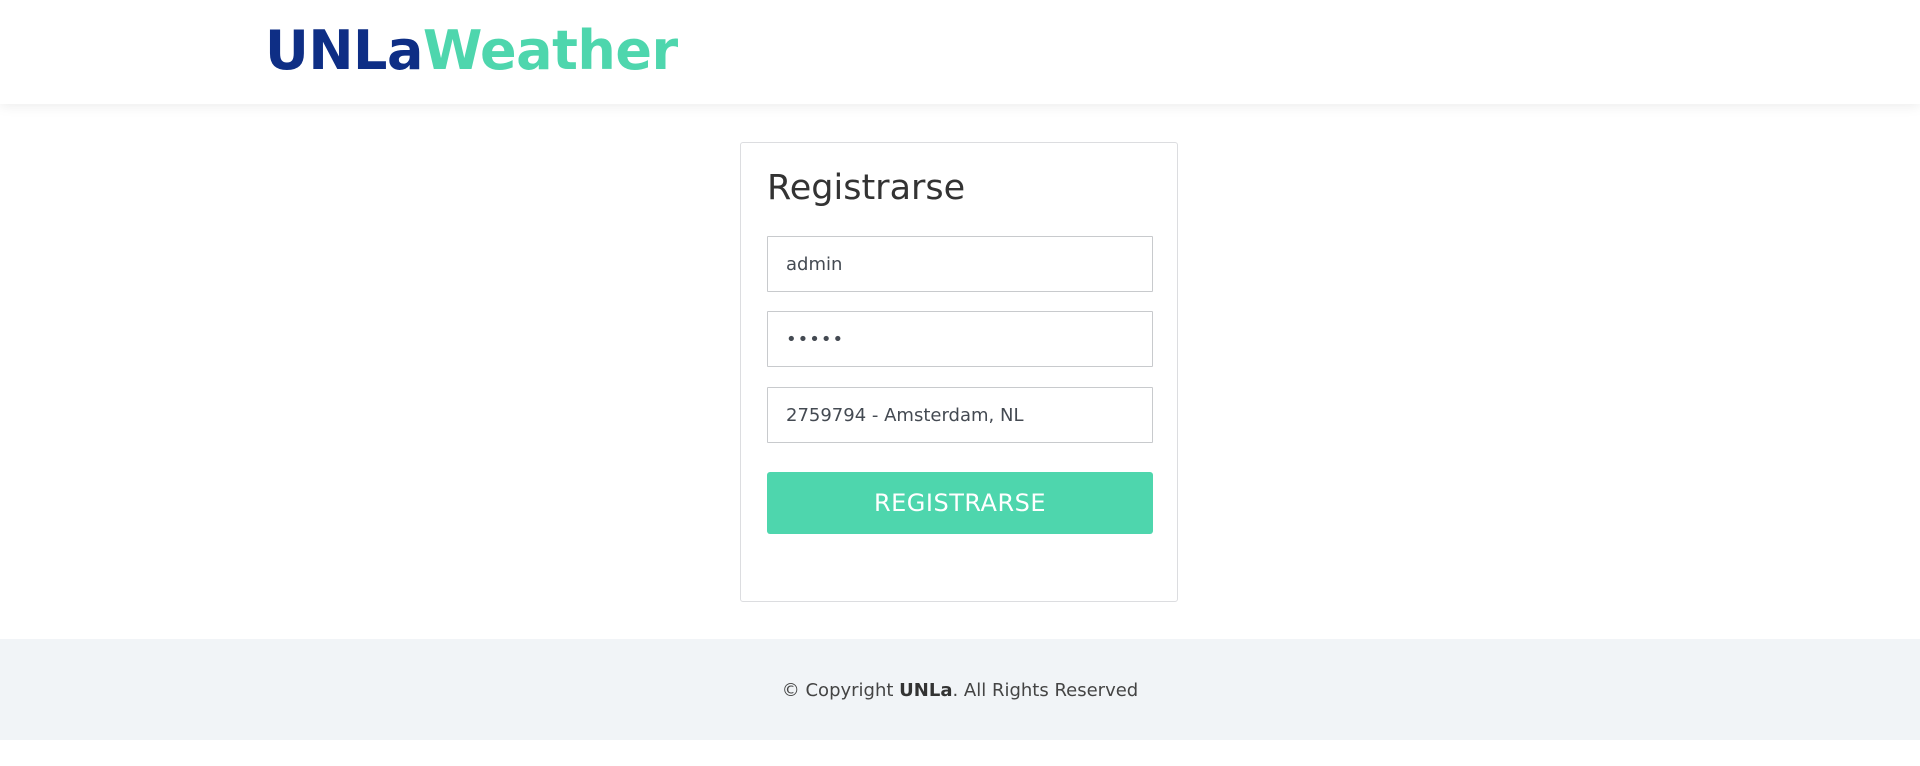  What do you see at coordinates (344, 50) in the screenshot?
I see `logo-part-unla: UNLa` at bounding box center [344, 50].